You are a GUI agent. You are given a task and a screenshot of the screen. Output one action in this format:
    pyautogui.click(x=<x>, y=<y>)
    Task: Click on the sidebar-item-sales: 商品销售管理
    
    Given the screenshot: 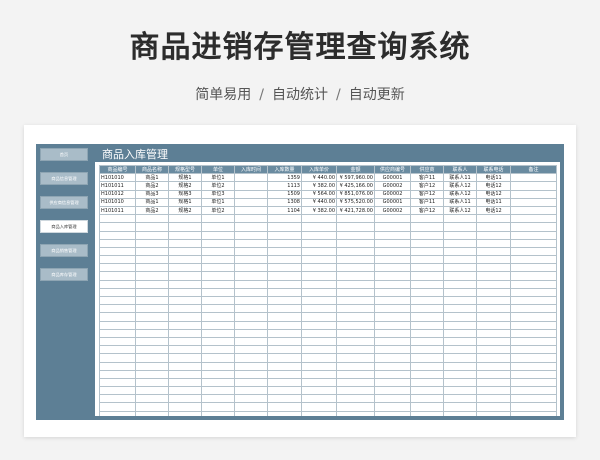 What is the action you would take?
    pyautogui.click(x=64, y=250)
    